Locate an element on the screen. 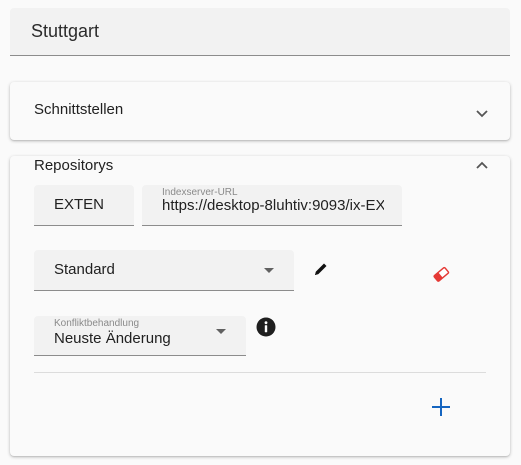 This screenshot has height=465, width=521. pencil-icon is located at coordinates (321, 269).